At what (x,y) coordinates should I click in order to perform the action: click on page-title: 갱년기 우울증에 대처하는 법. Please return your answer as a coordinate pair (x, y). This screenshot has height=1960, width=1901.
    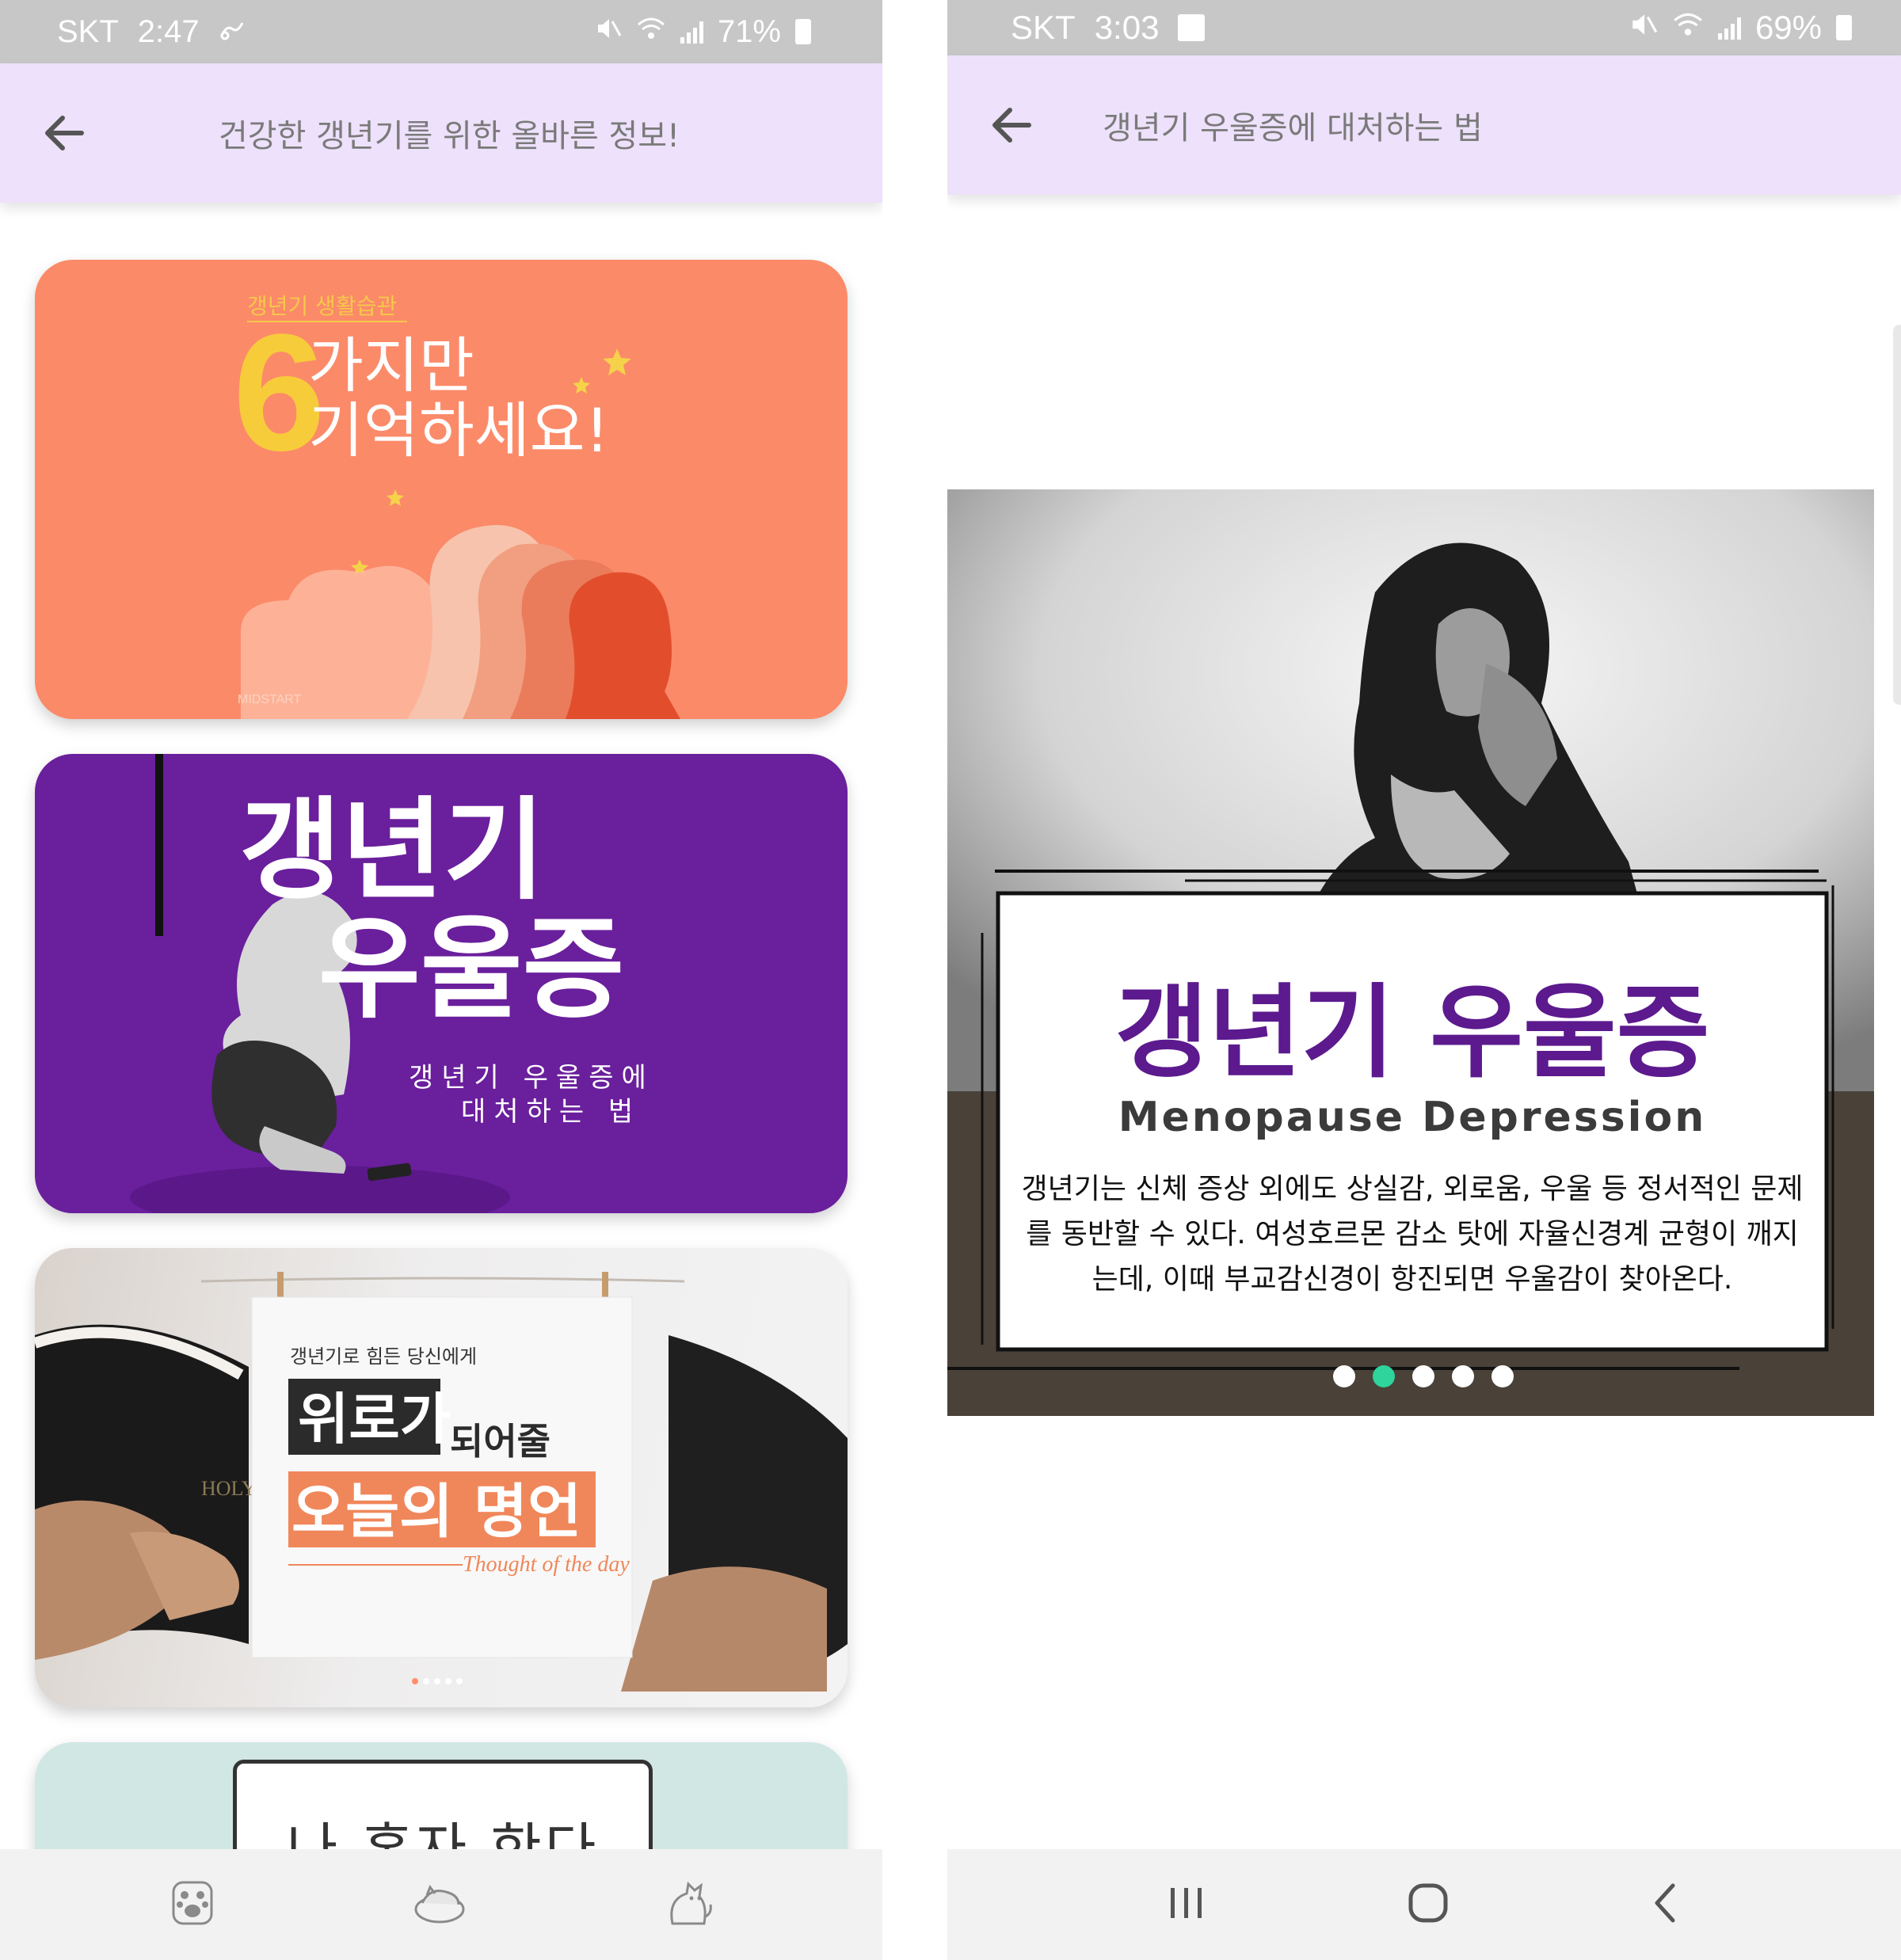
    Looking at the image, I should click on (1293, 128).